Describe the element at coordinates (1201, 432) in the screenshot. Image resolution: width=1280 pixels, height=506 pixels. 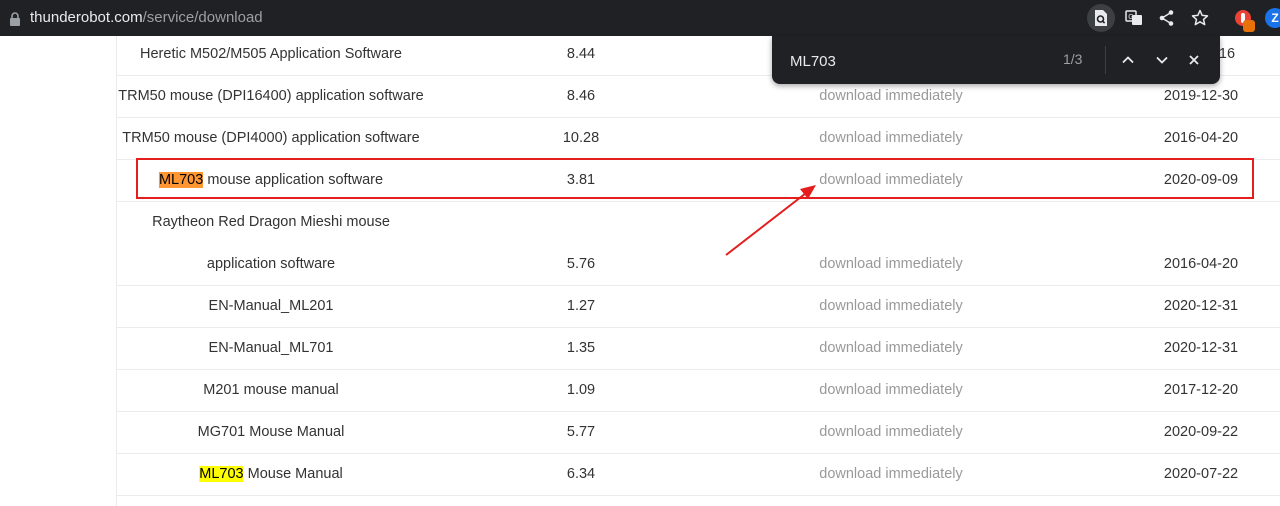
I see `release-date: 2020-09-22` at that location.